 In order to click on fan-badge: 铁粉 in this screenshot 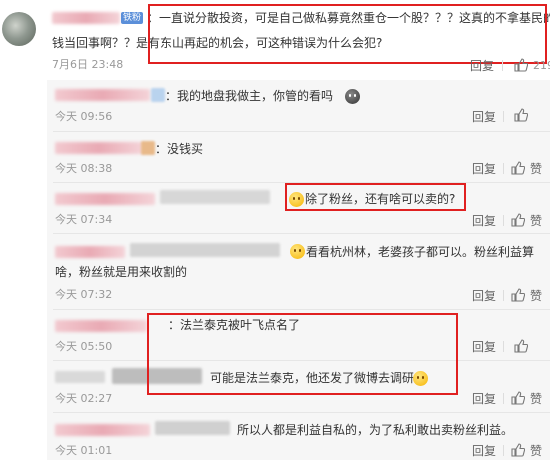, I will do `click(132, 18)`.